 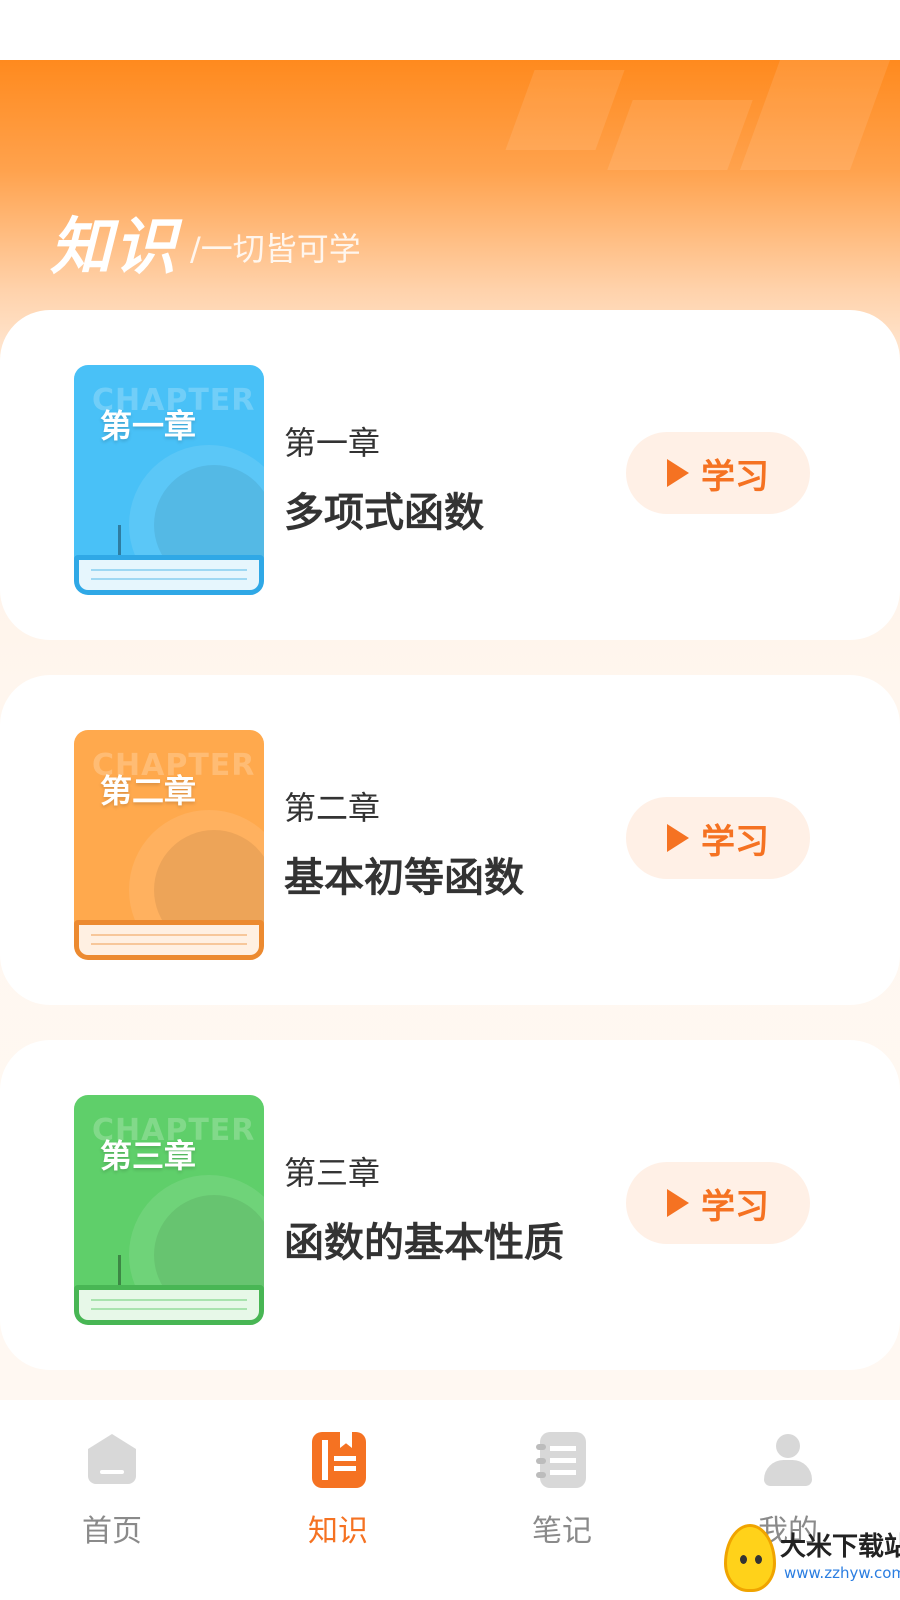 I want to click on profile-icon, so click(x=788, y=1460).